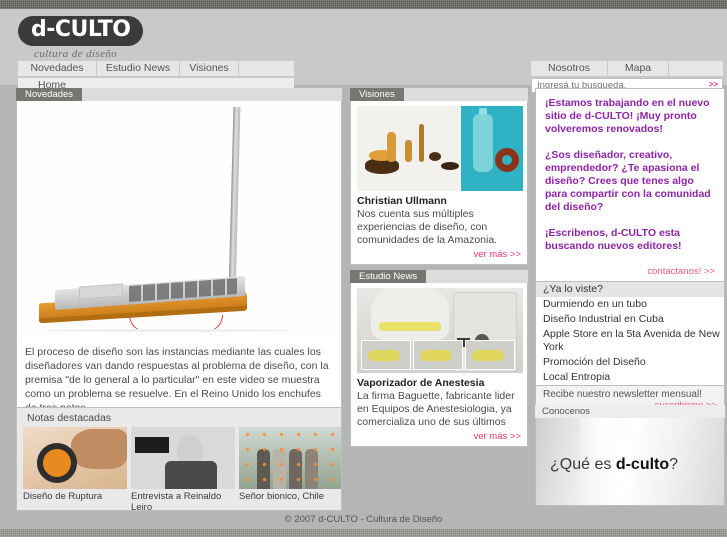  Describe the element at coordinates (57, 463) in the screenshot. I see `watch-shape` at that location.